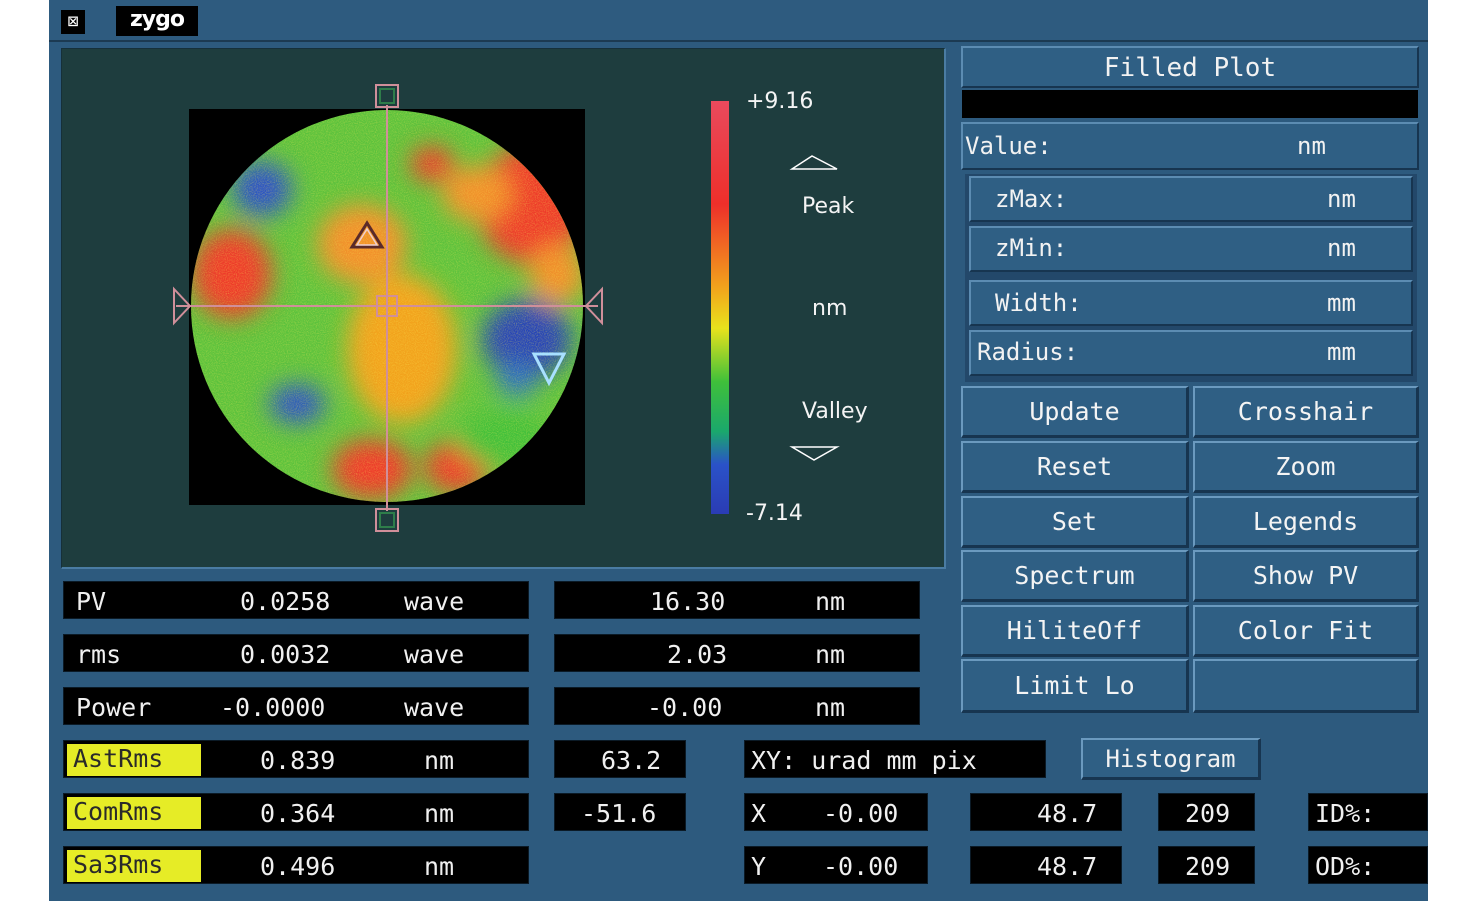 This screenshot has width=1476, height=901. Describe the element at coordinates (114, 707) in the screenshot. I see `power-name: Power` at that location.